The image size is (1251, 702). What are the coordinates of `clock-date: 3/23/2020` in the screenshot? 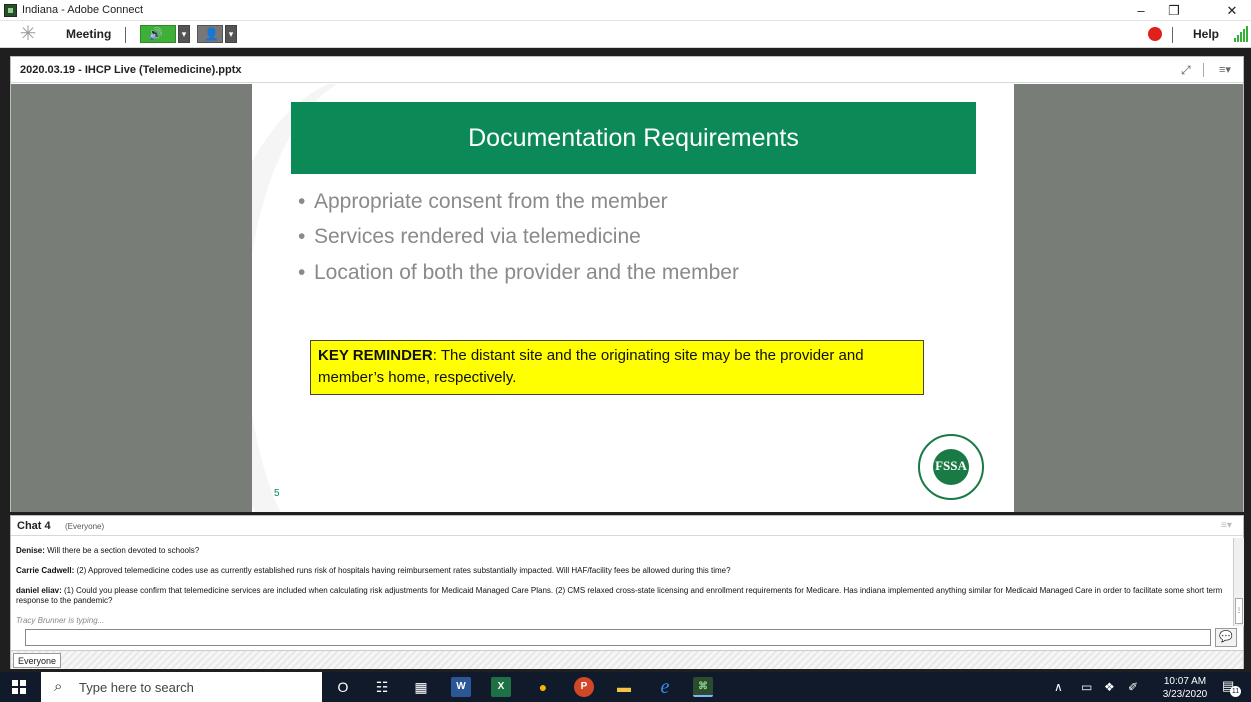 It's located at (1185, 694).